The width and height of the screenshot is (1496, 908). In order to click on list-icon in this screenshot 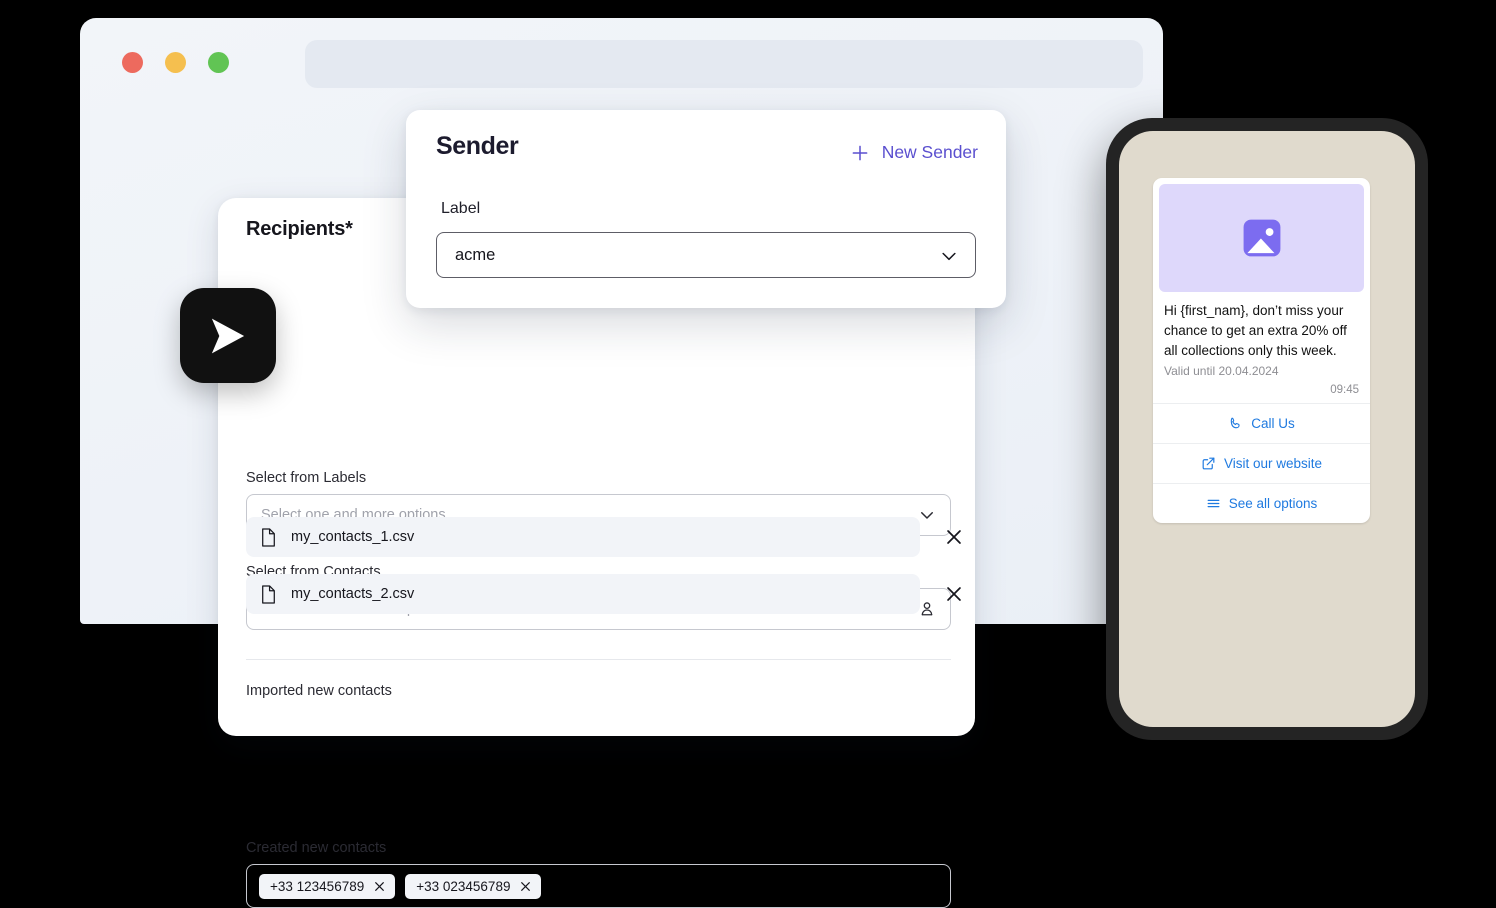, I will do `click(1213, 503)`.